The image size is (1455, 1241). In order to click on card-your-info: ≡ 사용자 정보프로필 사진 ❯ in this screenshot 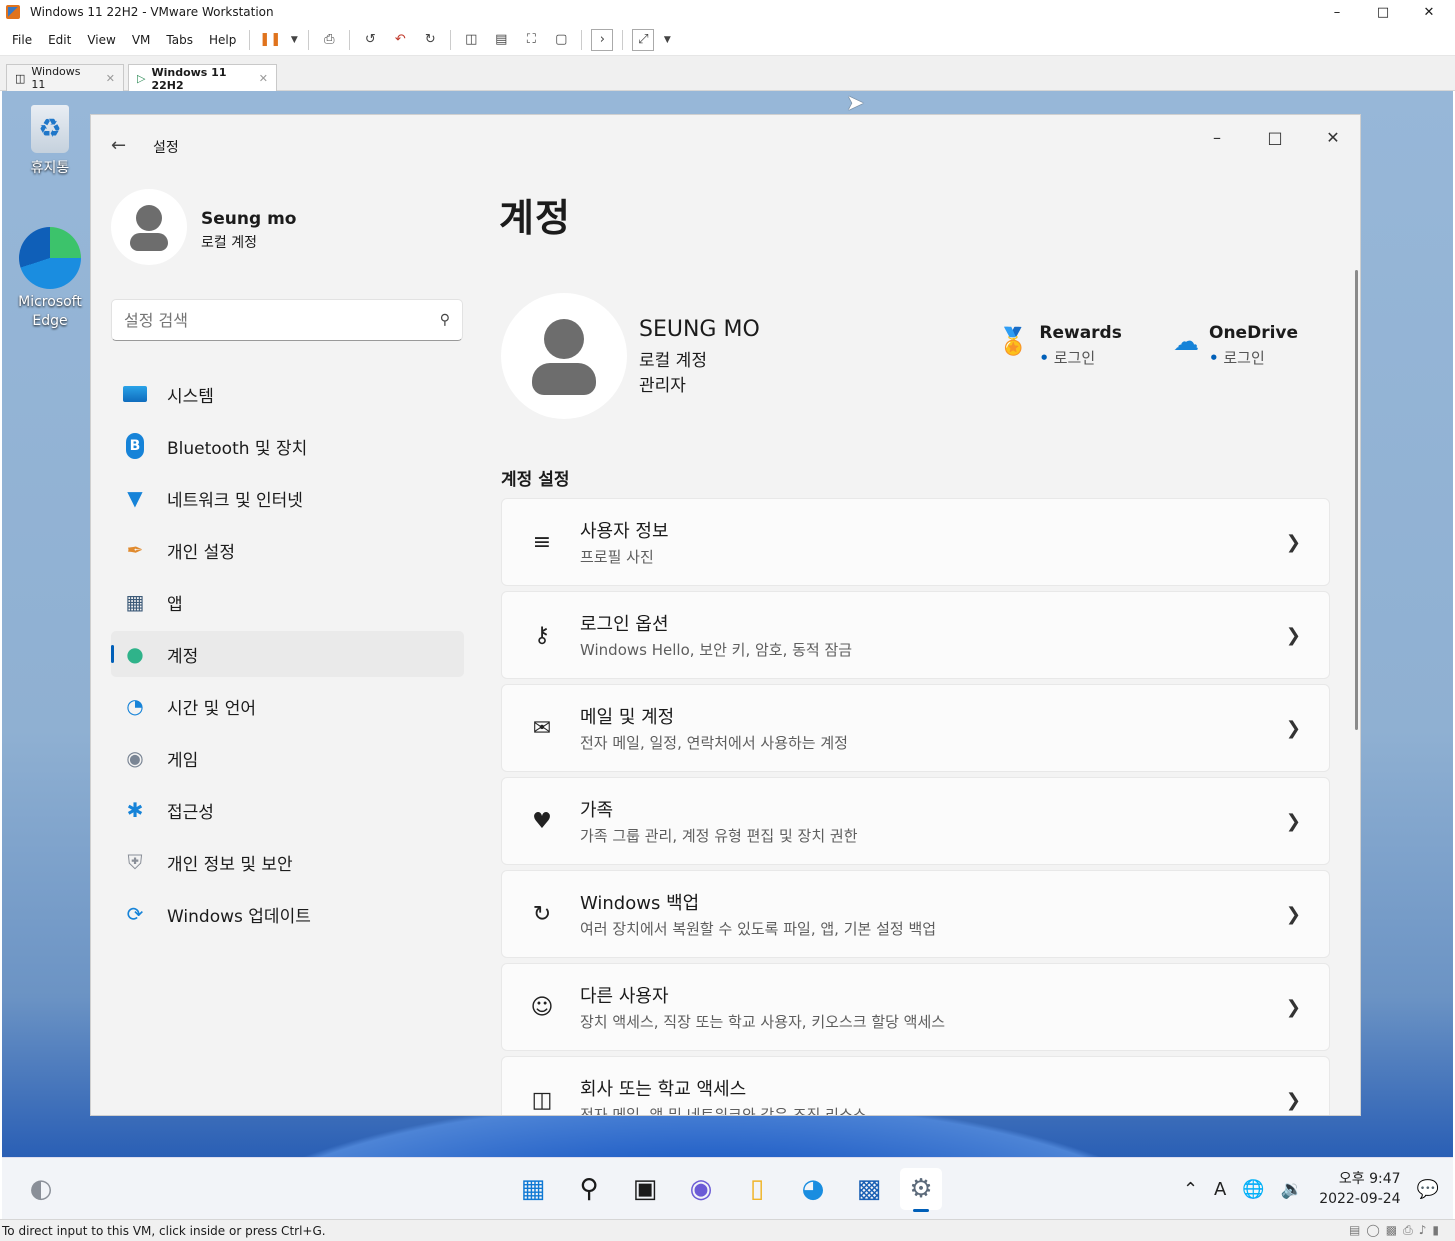, I will do `click(915, 542)`.